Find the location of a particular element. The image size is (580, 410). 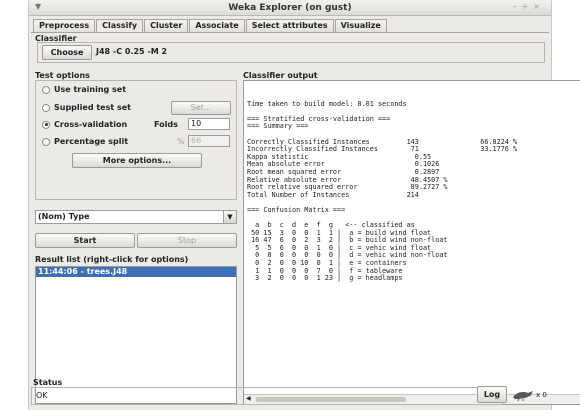

title-bar: ▼ Weka Explorer (on gust) –+× is located at coordinates (290, 8).